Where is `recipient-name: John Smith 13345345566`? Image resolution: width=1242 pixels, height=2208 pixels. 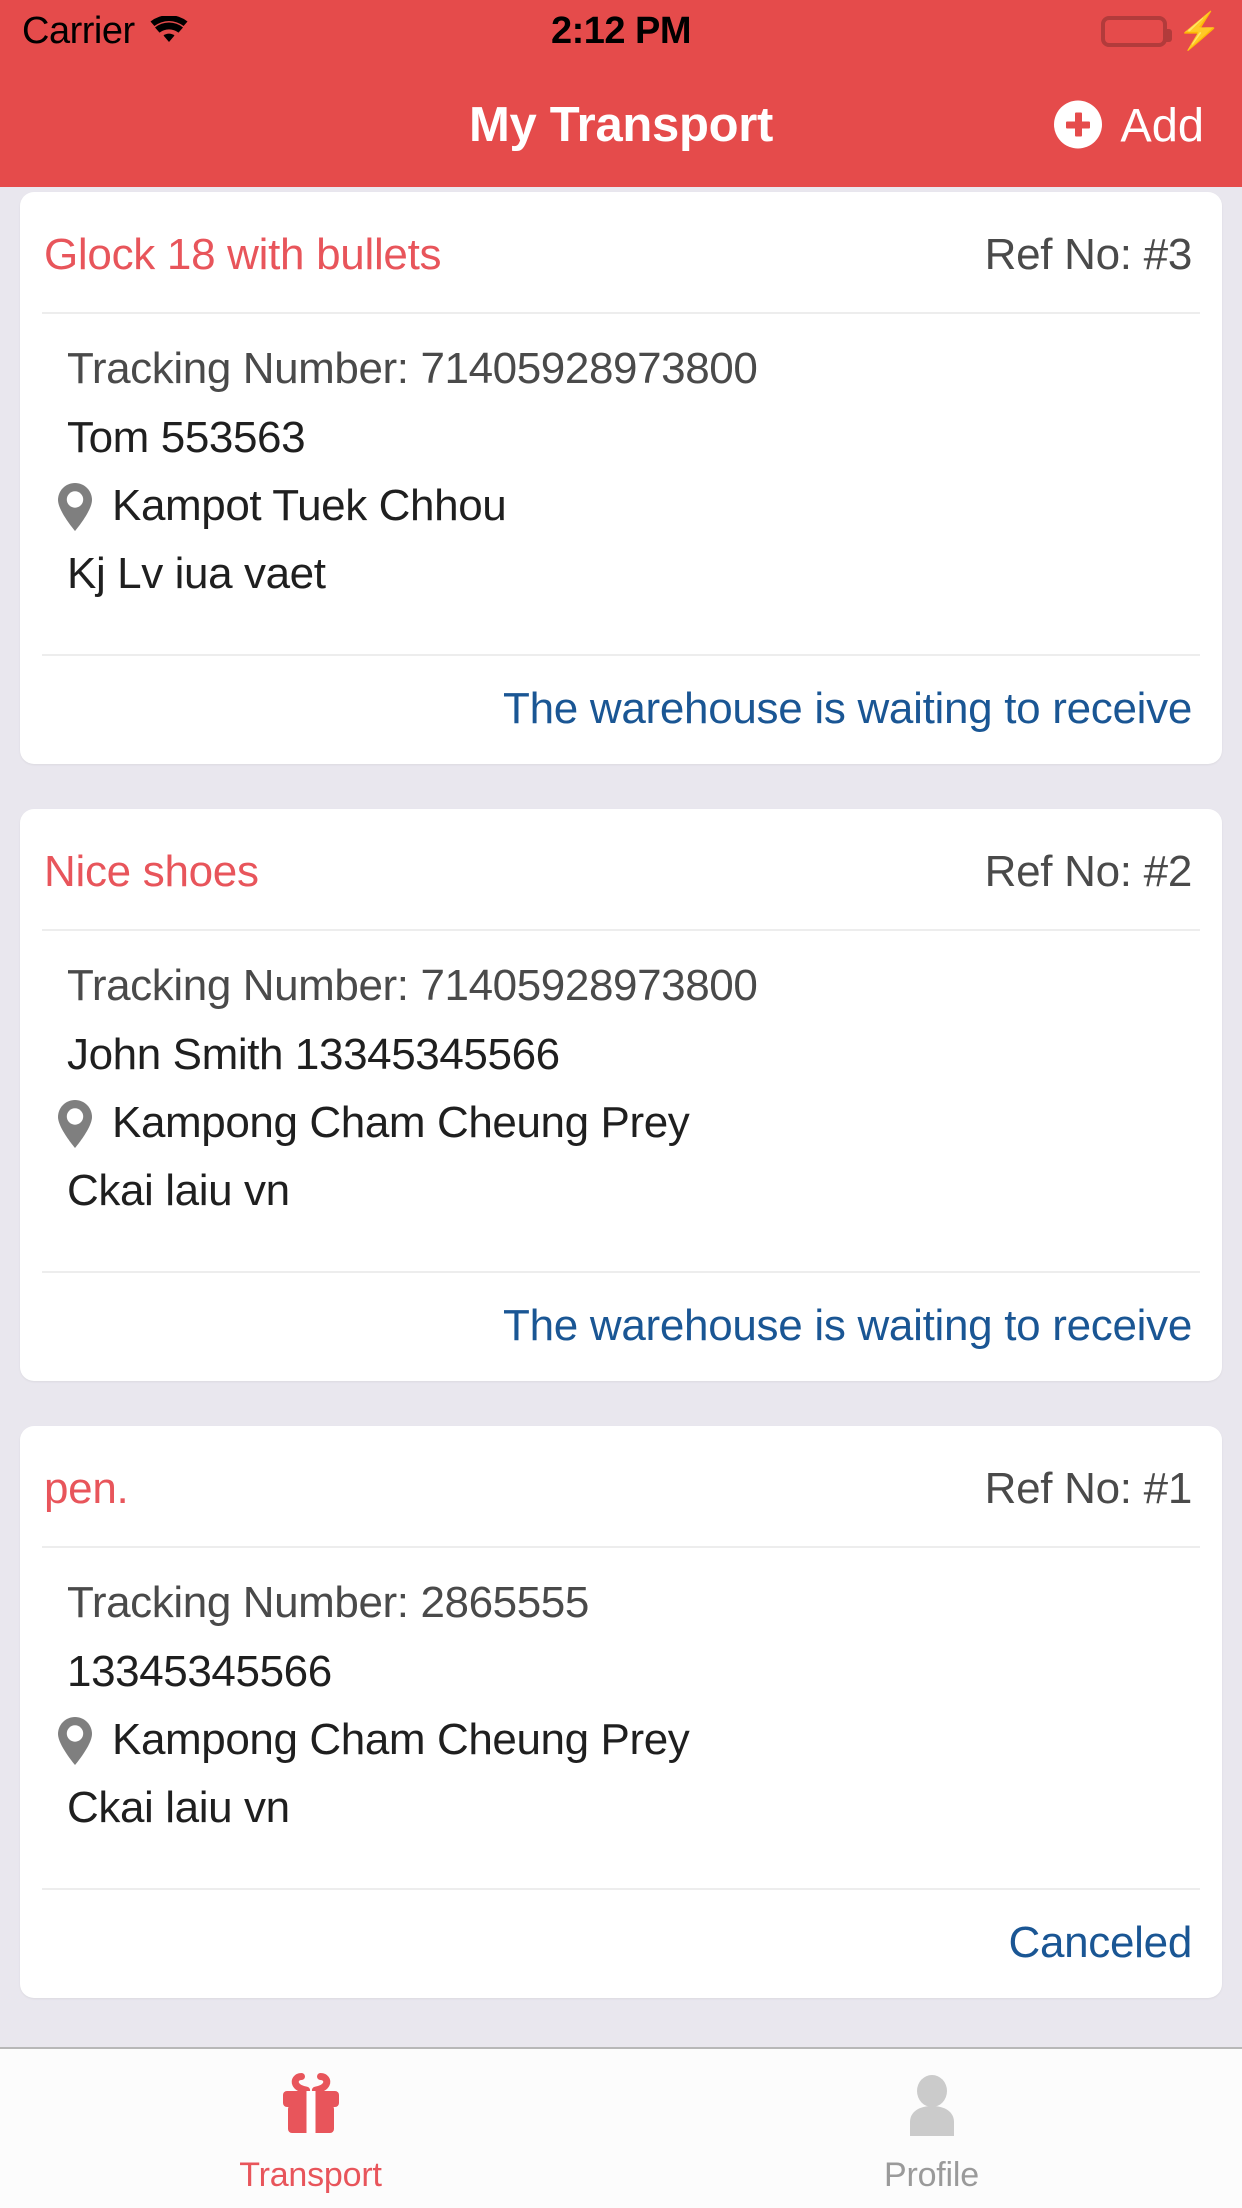 recipient-name: John Smith 13345345566 is located at coordinates (313, 1054).